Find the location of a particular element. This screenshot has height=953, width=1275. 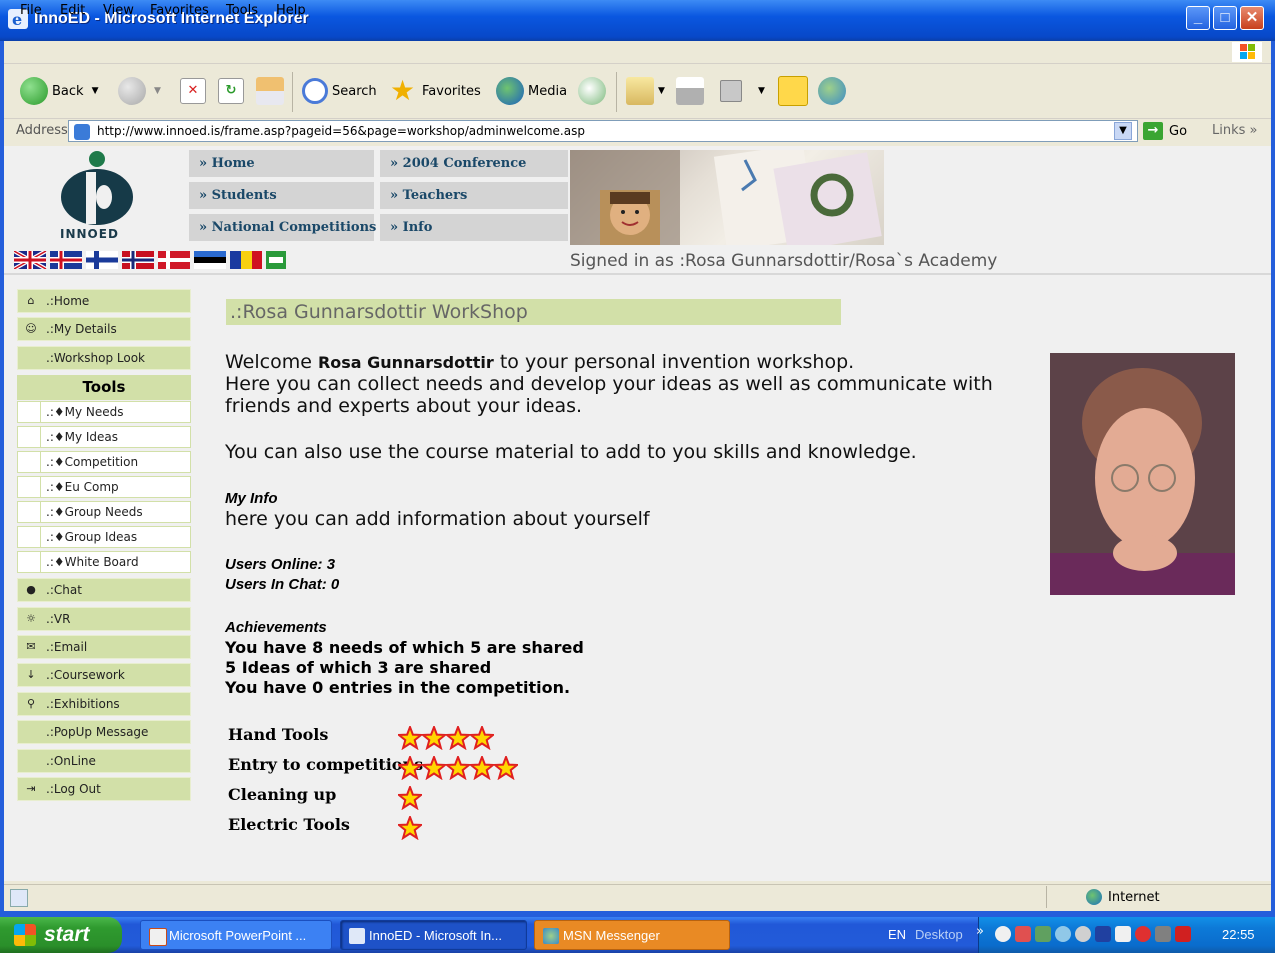

discuss-button is located at coordinates (795, 91).